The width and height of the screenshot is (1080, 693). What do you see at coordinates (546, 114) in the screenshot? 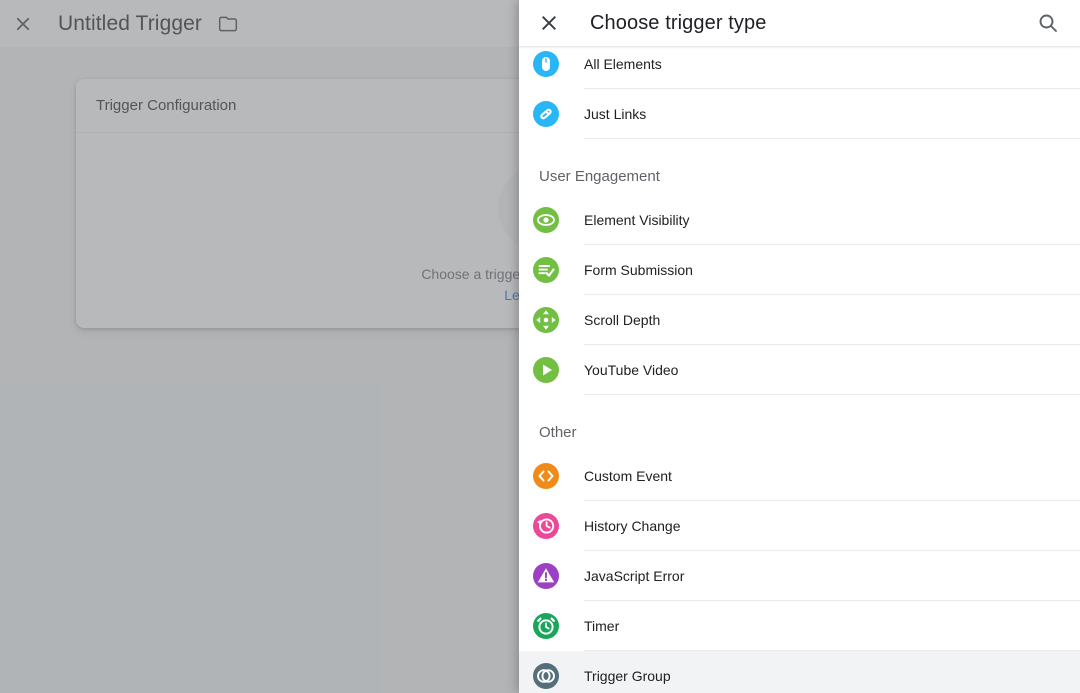
I see `link-icon` at bounding box center [546, 114].